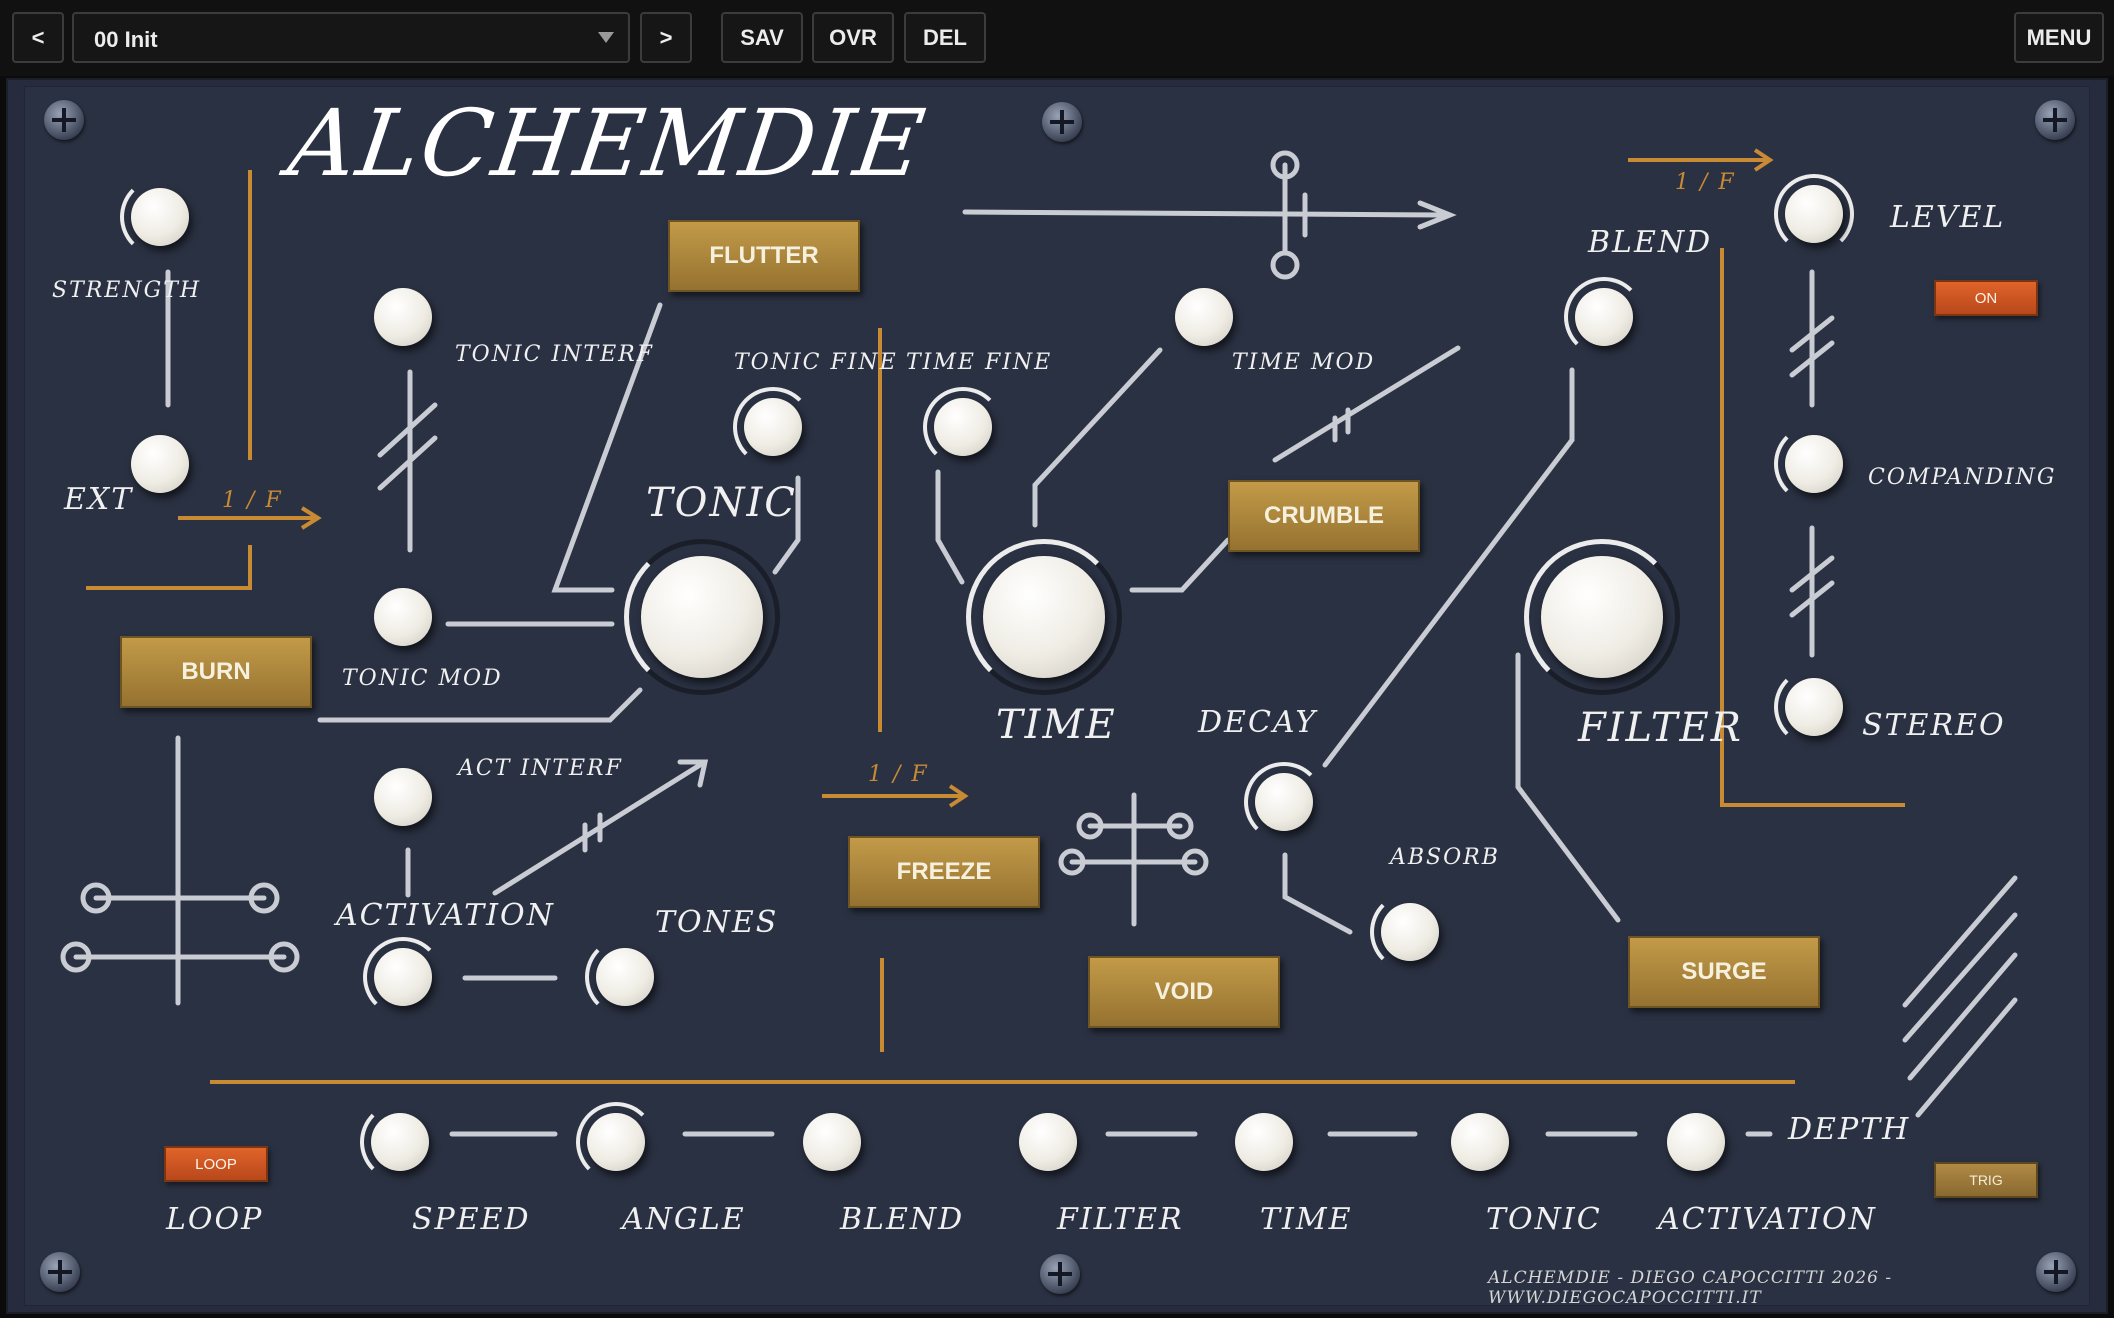 This screenshot has height=1318, width=2114. What do you see at coordinates (1814, 707) in the screenshot?
I see `stereo-knob` at bounding box center [1814, 707].